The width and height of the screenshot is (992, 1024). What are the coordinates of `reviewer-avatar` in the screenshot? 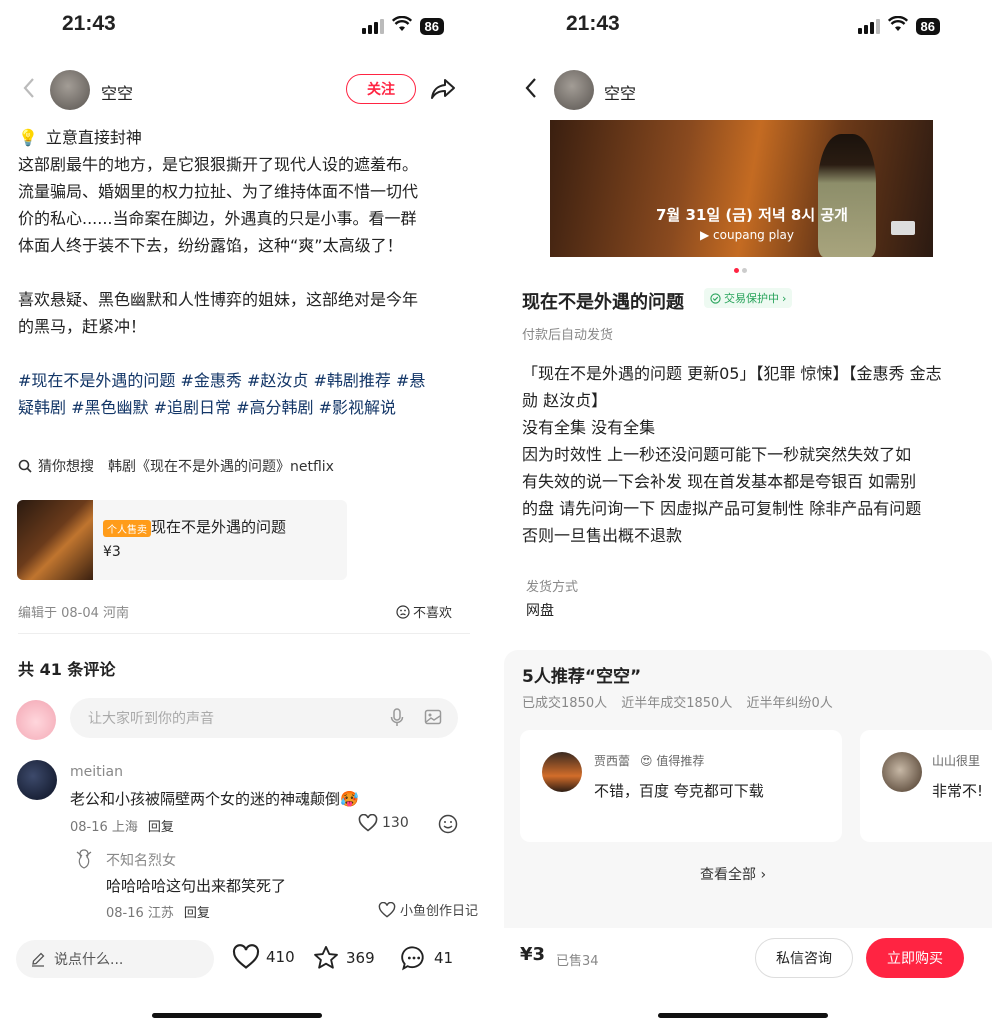 It's located at (902, 772).